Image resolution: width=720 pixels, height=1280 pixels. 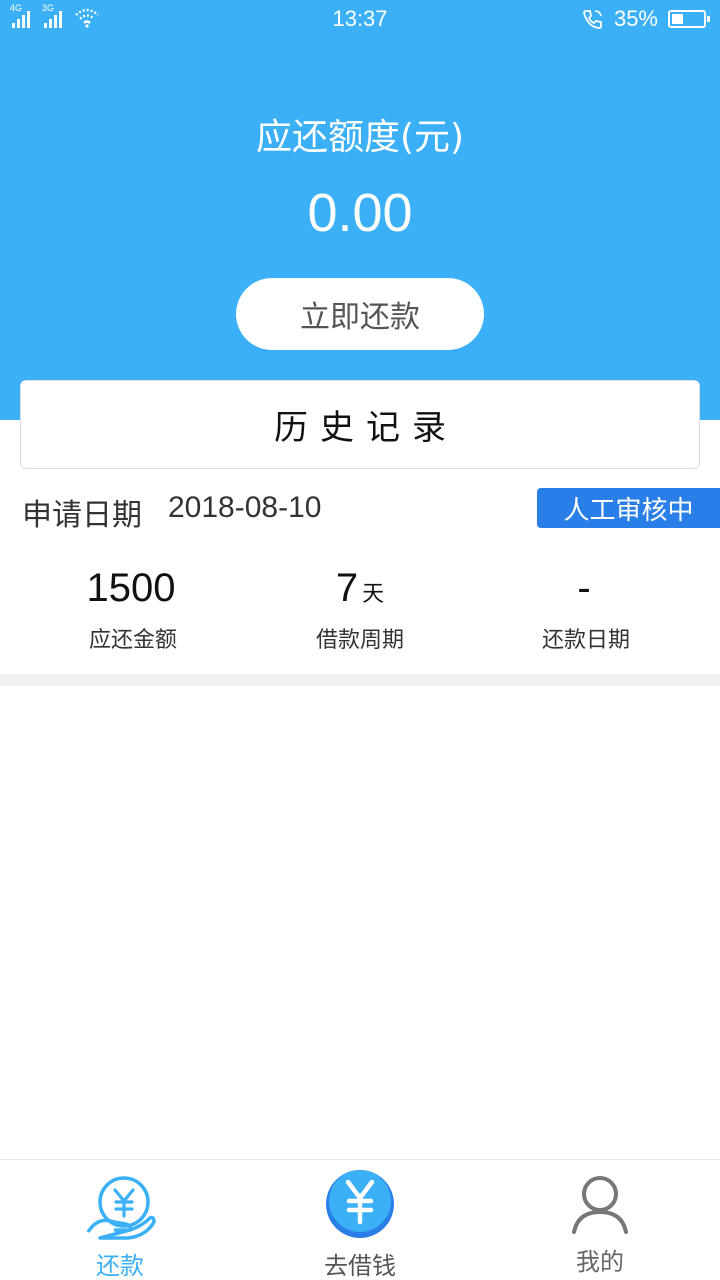 What do you see at coordinates (360, 508) in the screenshot?
I see `application-row: 申请日期 2018-08-10 人工审核中` at bounding box center [360, 508].